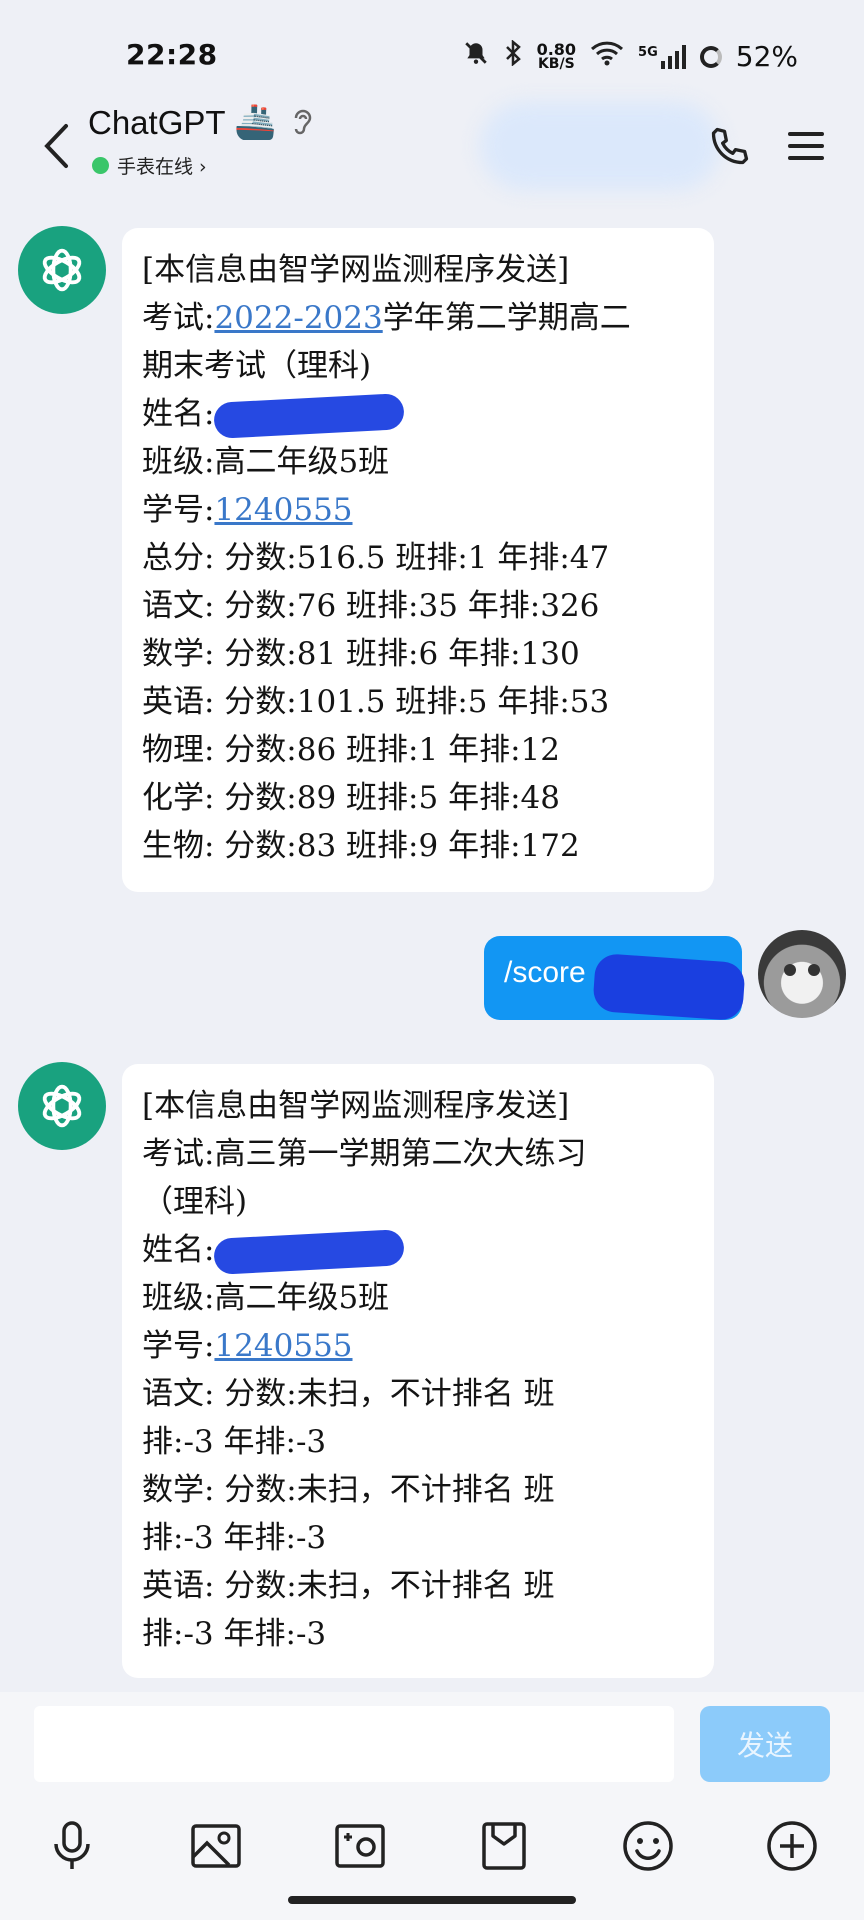 The width and height of the screenshot is (864, 1920). What do you see at coordinates (432, 1806) in the screenshot?
I see `input-area: 发送` at bounding box center [432, 1806].